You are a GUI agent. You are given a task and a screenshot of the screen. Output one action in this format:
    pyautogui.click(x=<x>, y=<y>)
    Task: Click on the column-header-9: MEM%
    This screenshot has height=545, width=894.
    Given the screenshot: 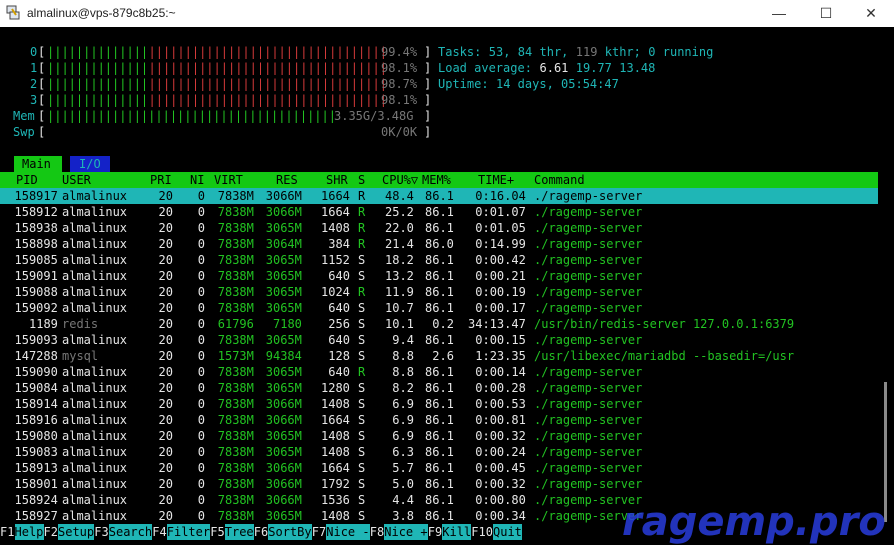 What is the action you would take?
    pyautogui.click(x=436, y=180)
    